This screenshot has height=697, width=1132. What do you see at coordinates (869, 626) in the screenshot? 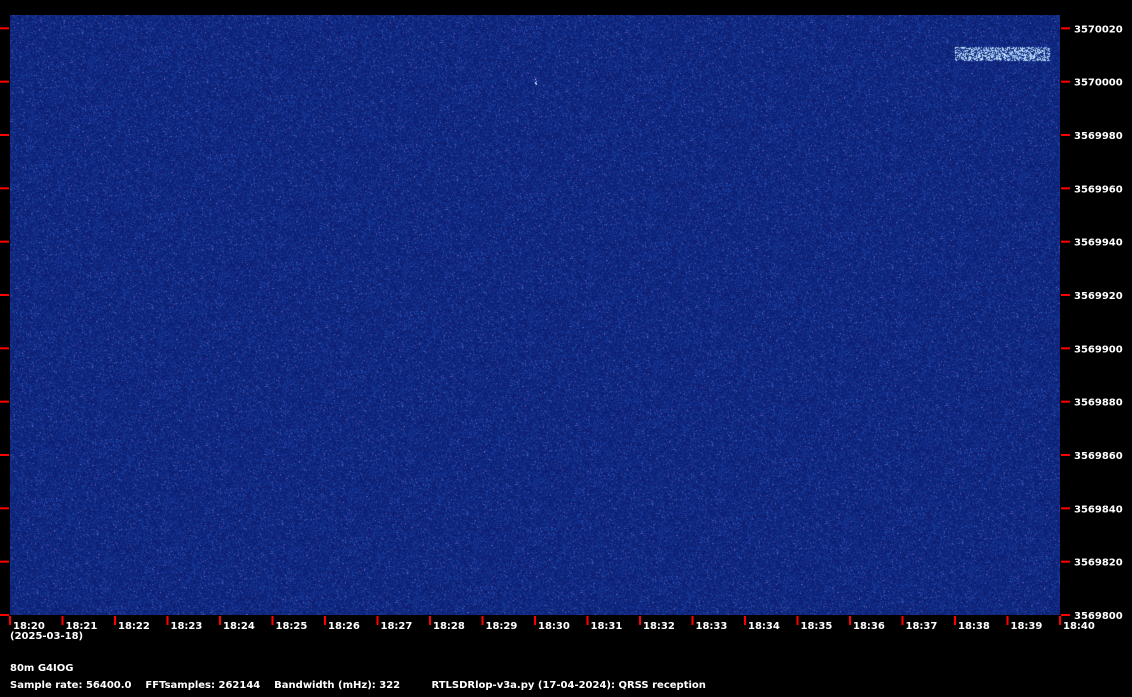
I see `x-tick-label: 18:36` at bounding box center [869, 626].